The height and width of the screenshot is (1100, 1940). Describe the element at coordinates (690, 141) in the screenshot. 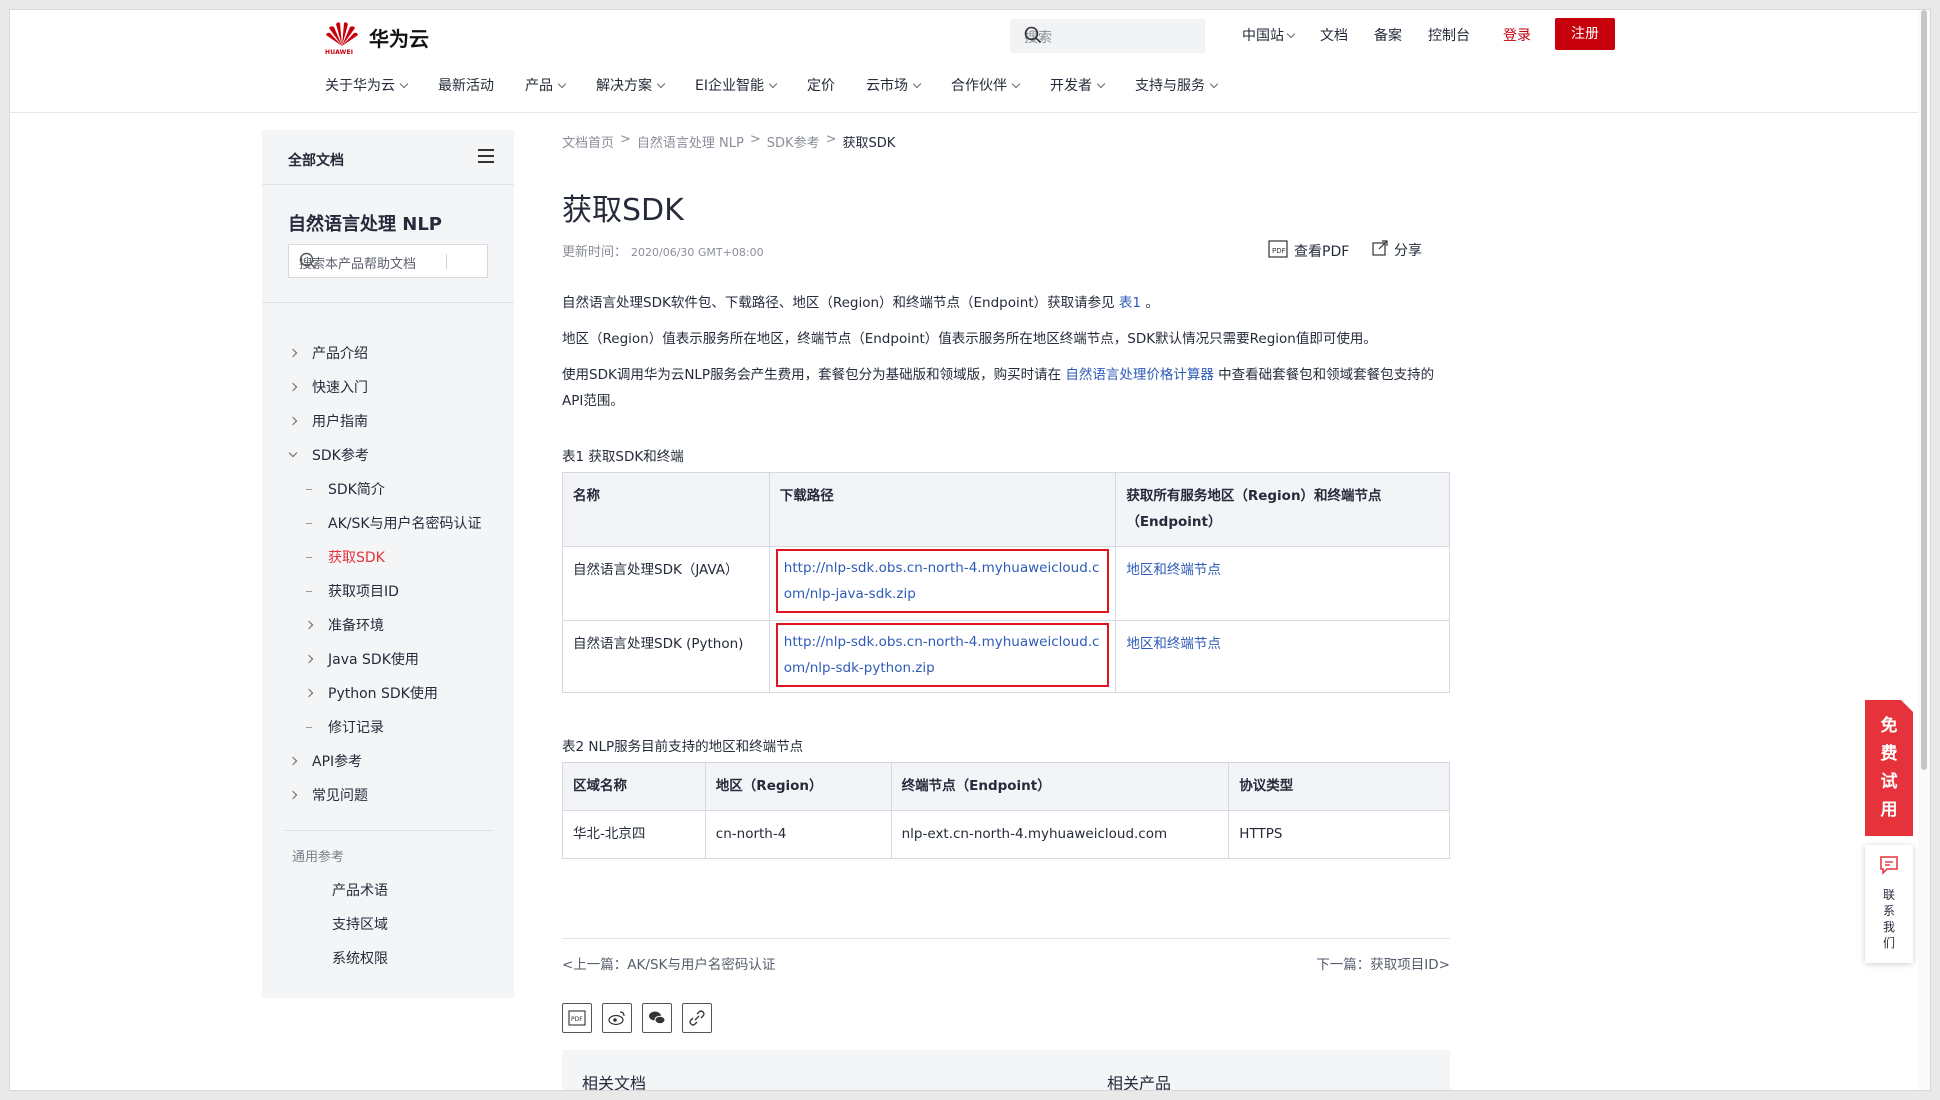

I see `breadcrumb-item: 自然语言处理 NLP` at that location.